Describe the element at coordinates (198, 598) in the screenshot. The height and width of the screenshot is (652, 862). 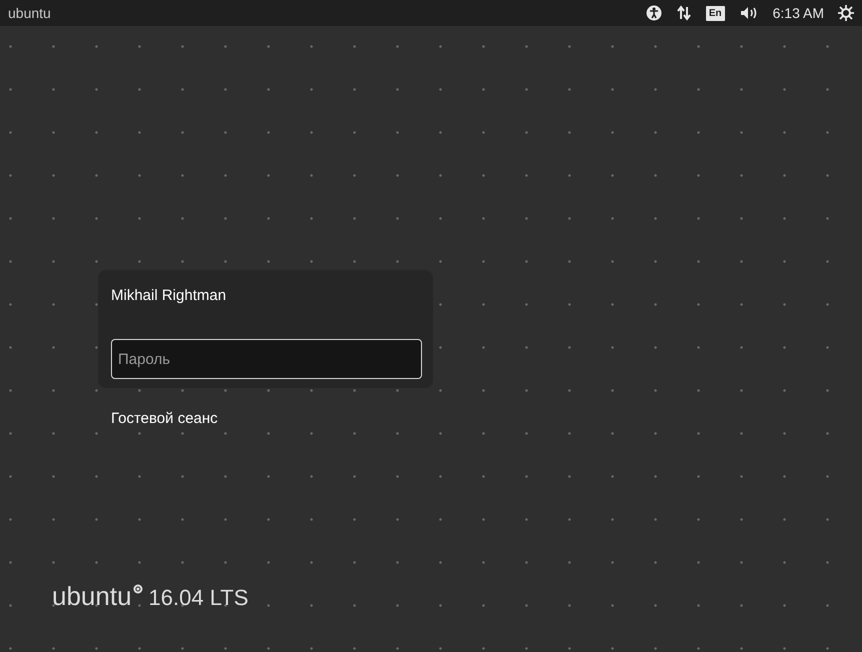
I see `version-label: 16.04 LTS` at that location.